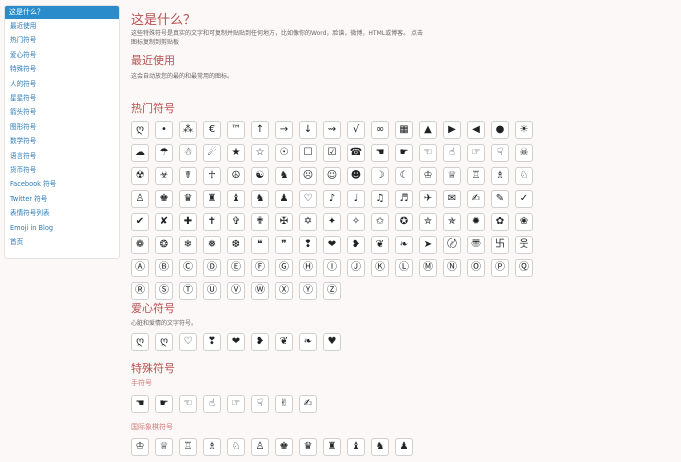  What do you see at coordinates (62, 40) in the screenshot?
I see `sidebar-item-hot: 热门符号` at bounding box center [62, 40].